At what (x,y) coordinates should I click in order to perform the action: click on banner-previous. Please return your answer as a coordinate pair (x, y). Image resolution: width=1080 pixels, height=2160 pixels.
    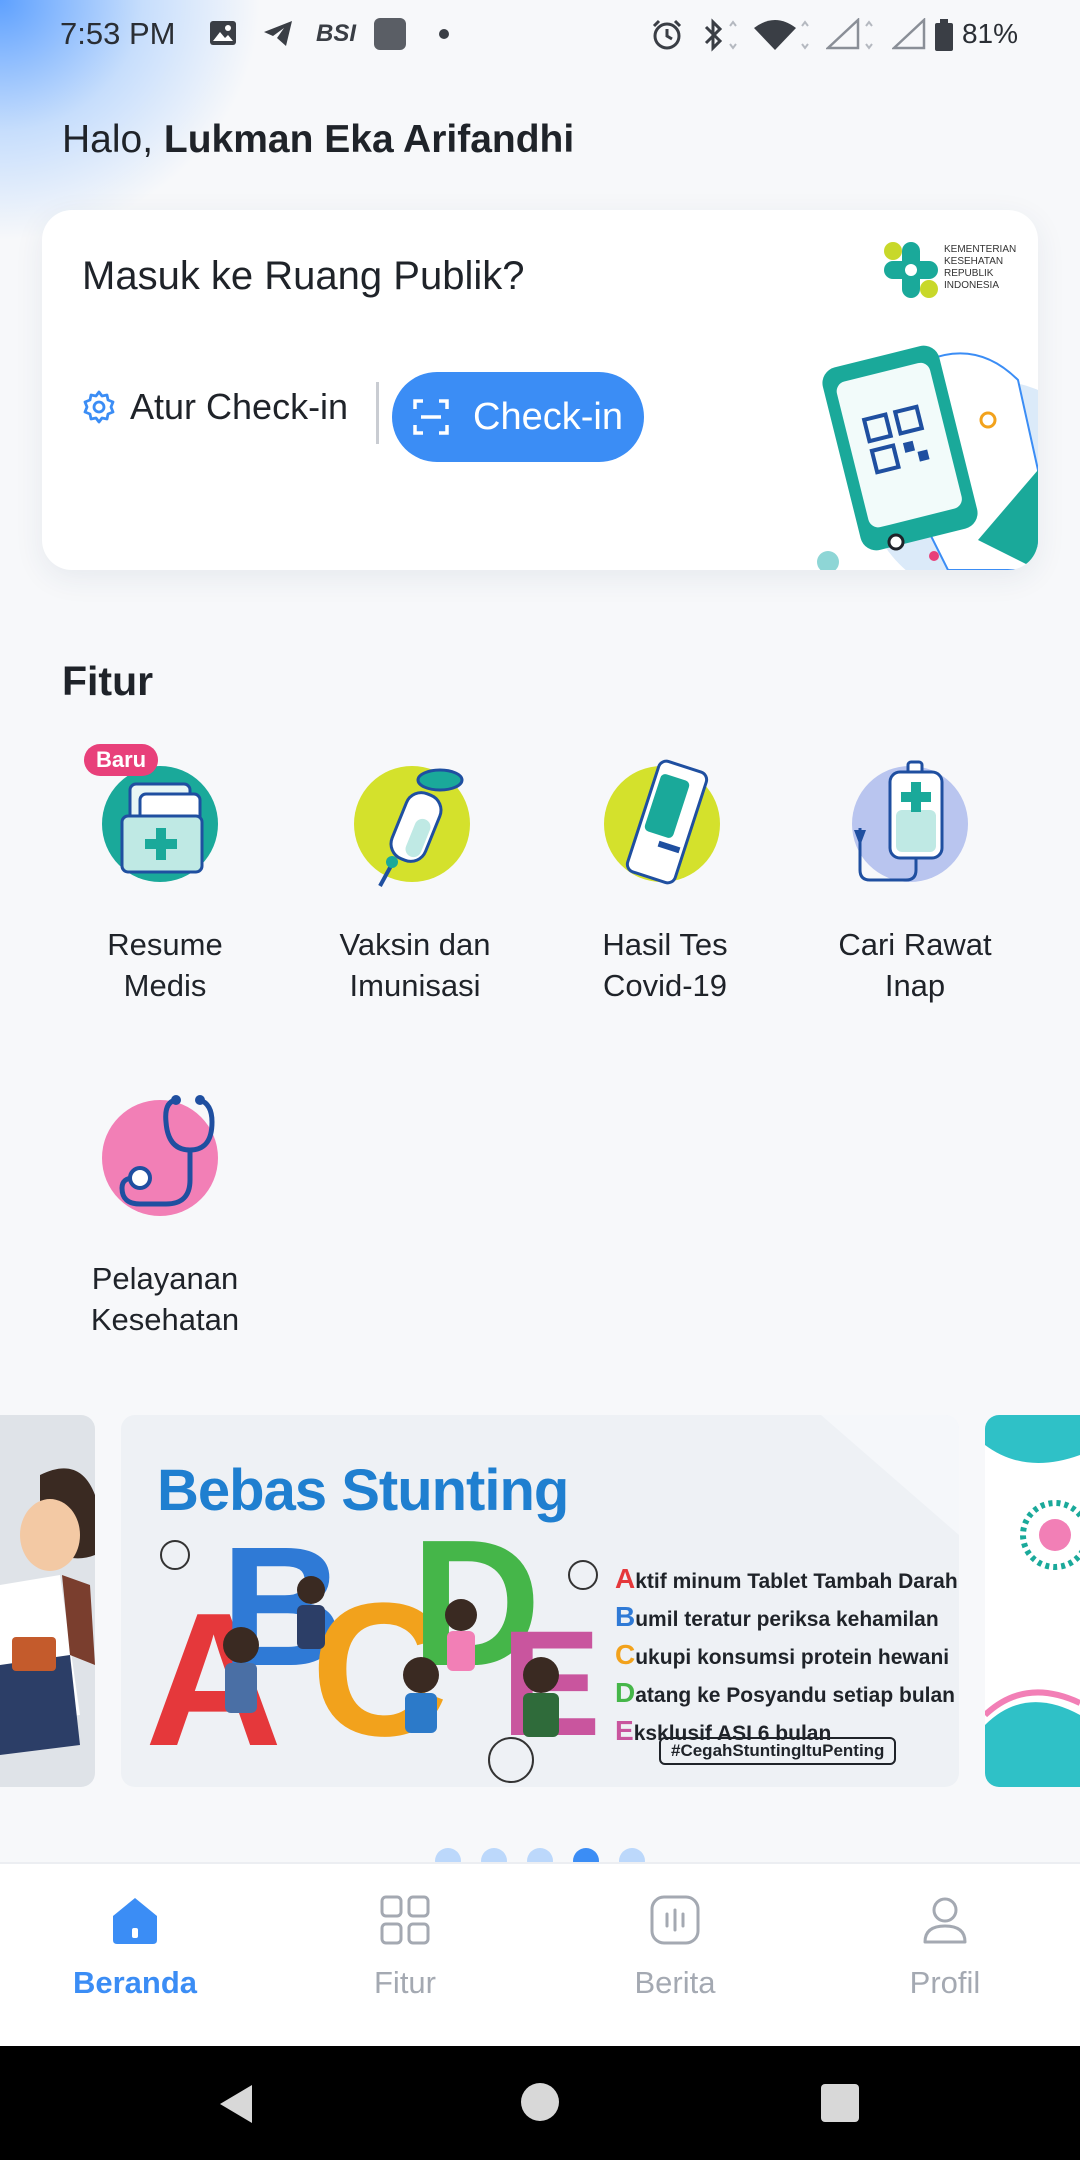
    Looking at the image, I should click on (47, 1601).